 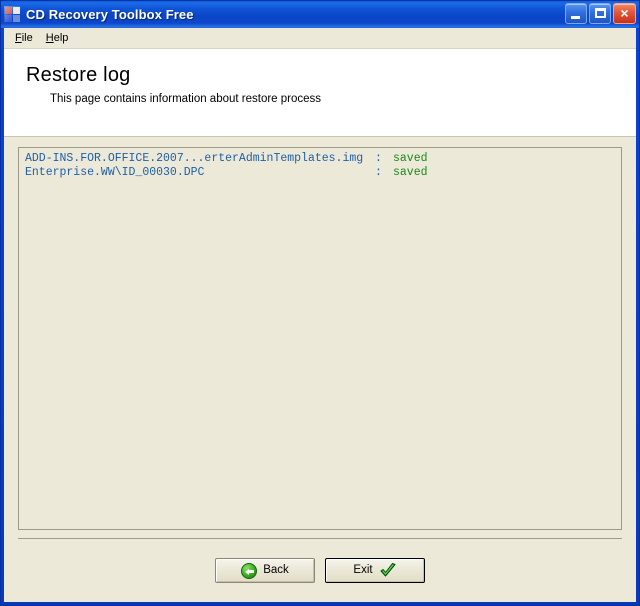 I want to click on exit-button: Exit, so click(x=375, y=570).